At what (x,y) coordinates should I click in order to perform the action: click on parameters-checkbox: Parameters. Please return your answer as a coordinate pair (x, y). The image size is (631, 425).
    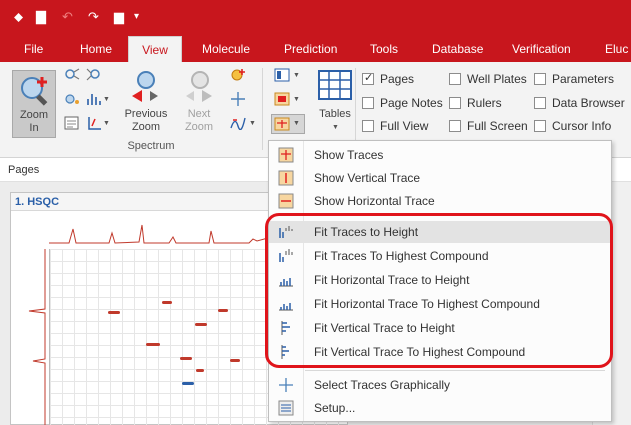
    Looking at the image, I should click on (574, 79).